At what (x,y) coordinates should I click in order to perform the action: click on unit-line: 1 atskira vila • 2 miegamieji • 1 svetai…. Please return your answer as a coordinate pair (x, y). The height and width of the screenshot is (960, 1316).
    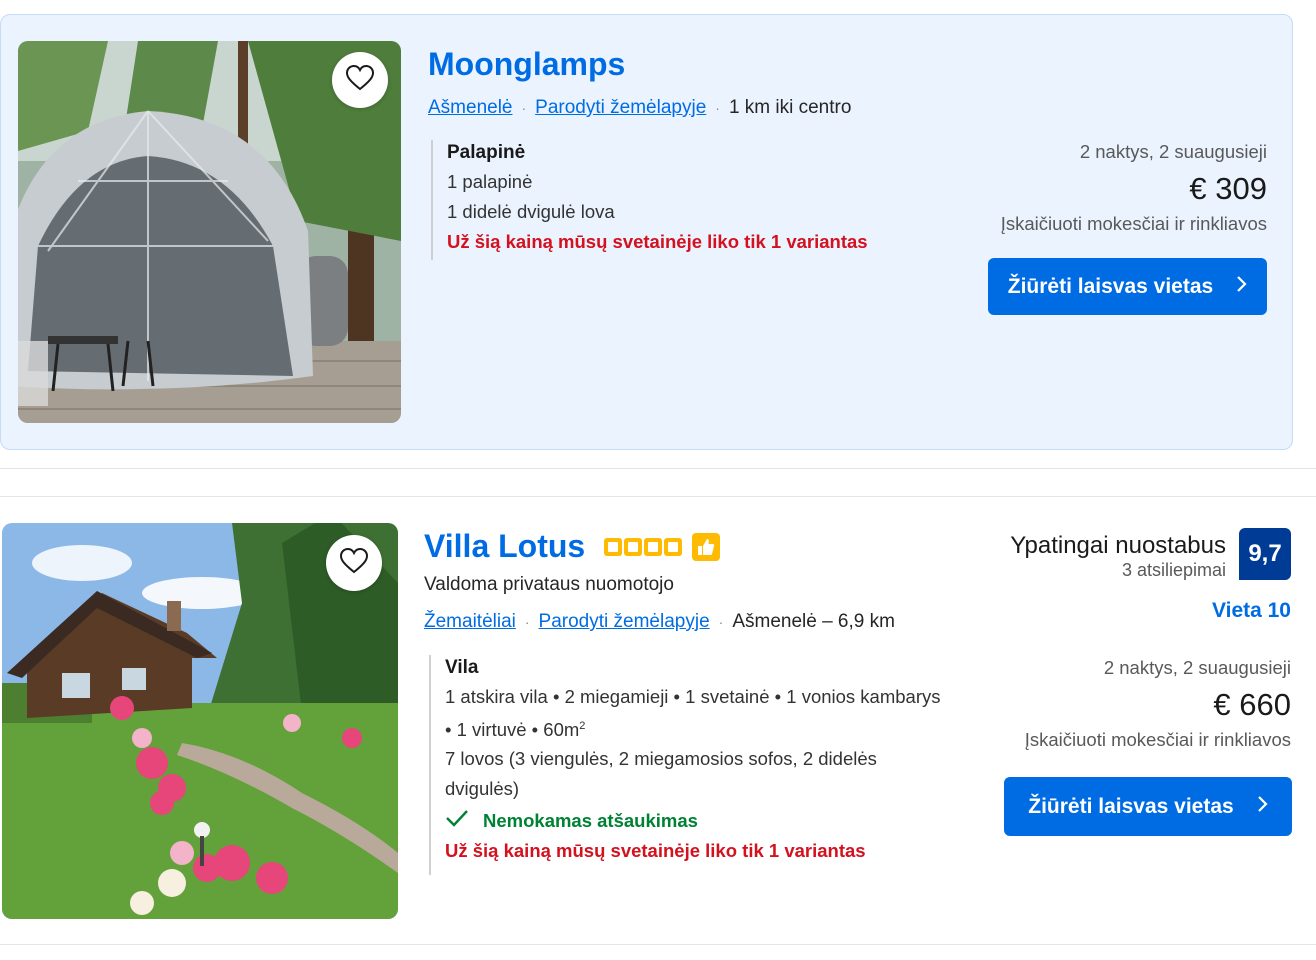
    Looking at the image, I should click on (693, 696).